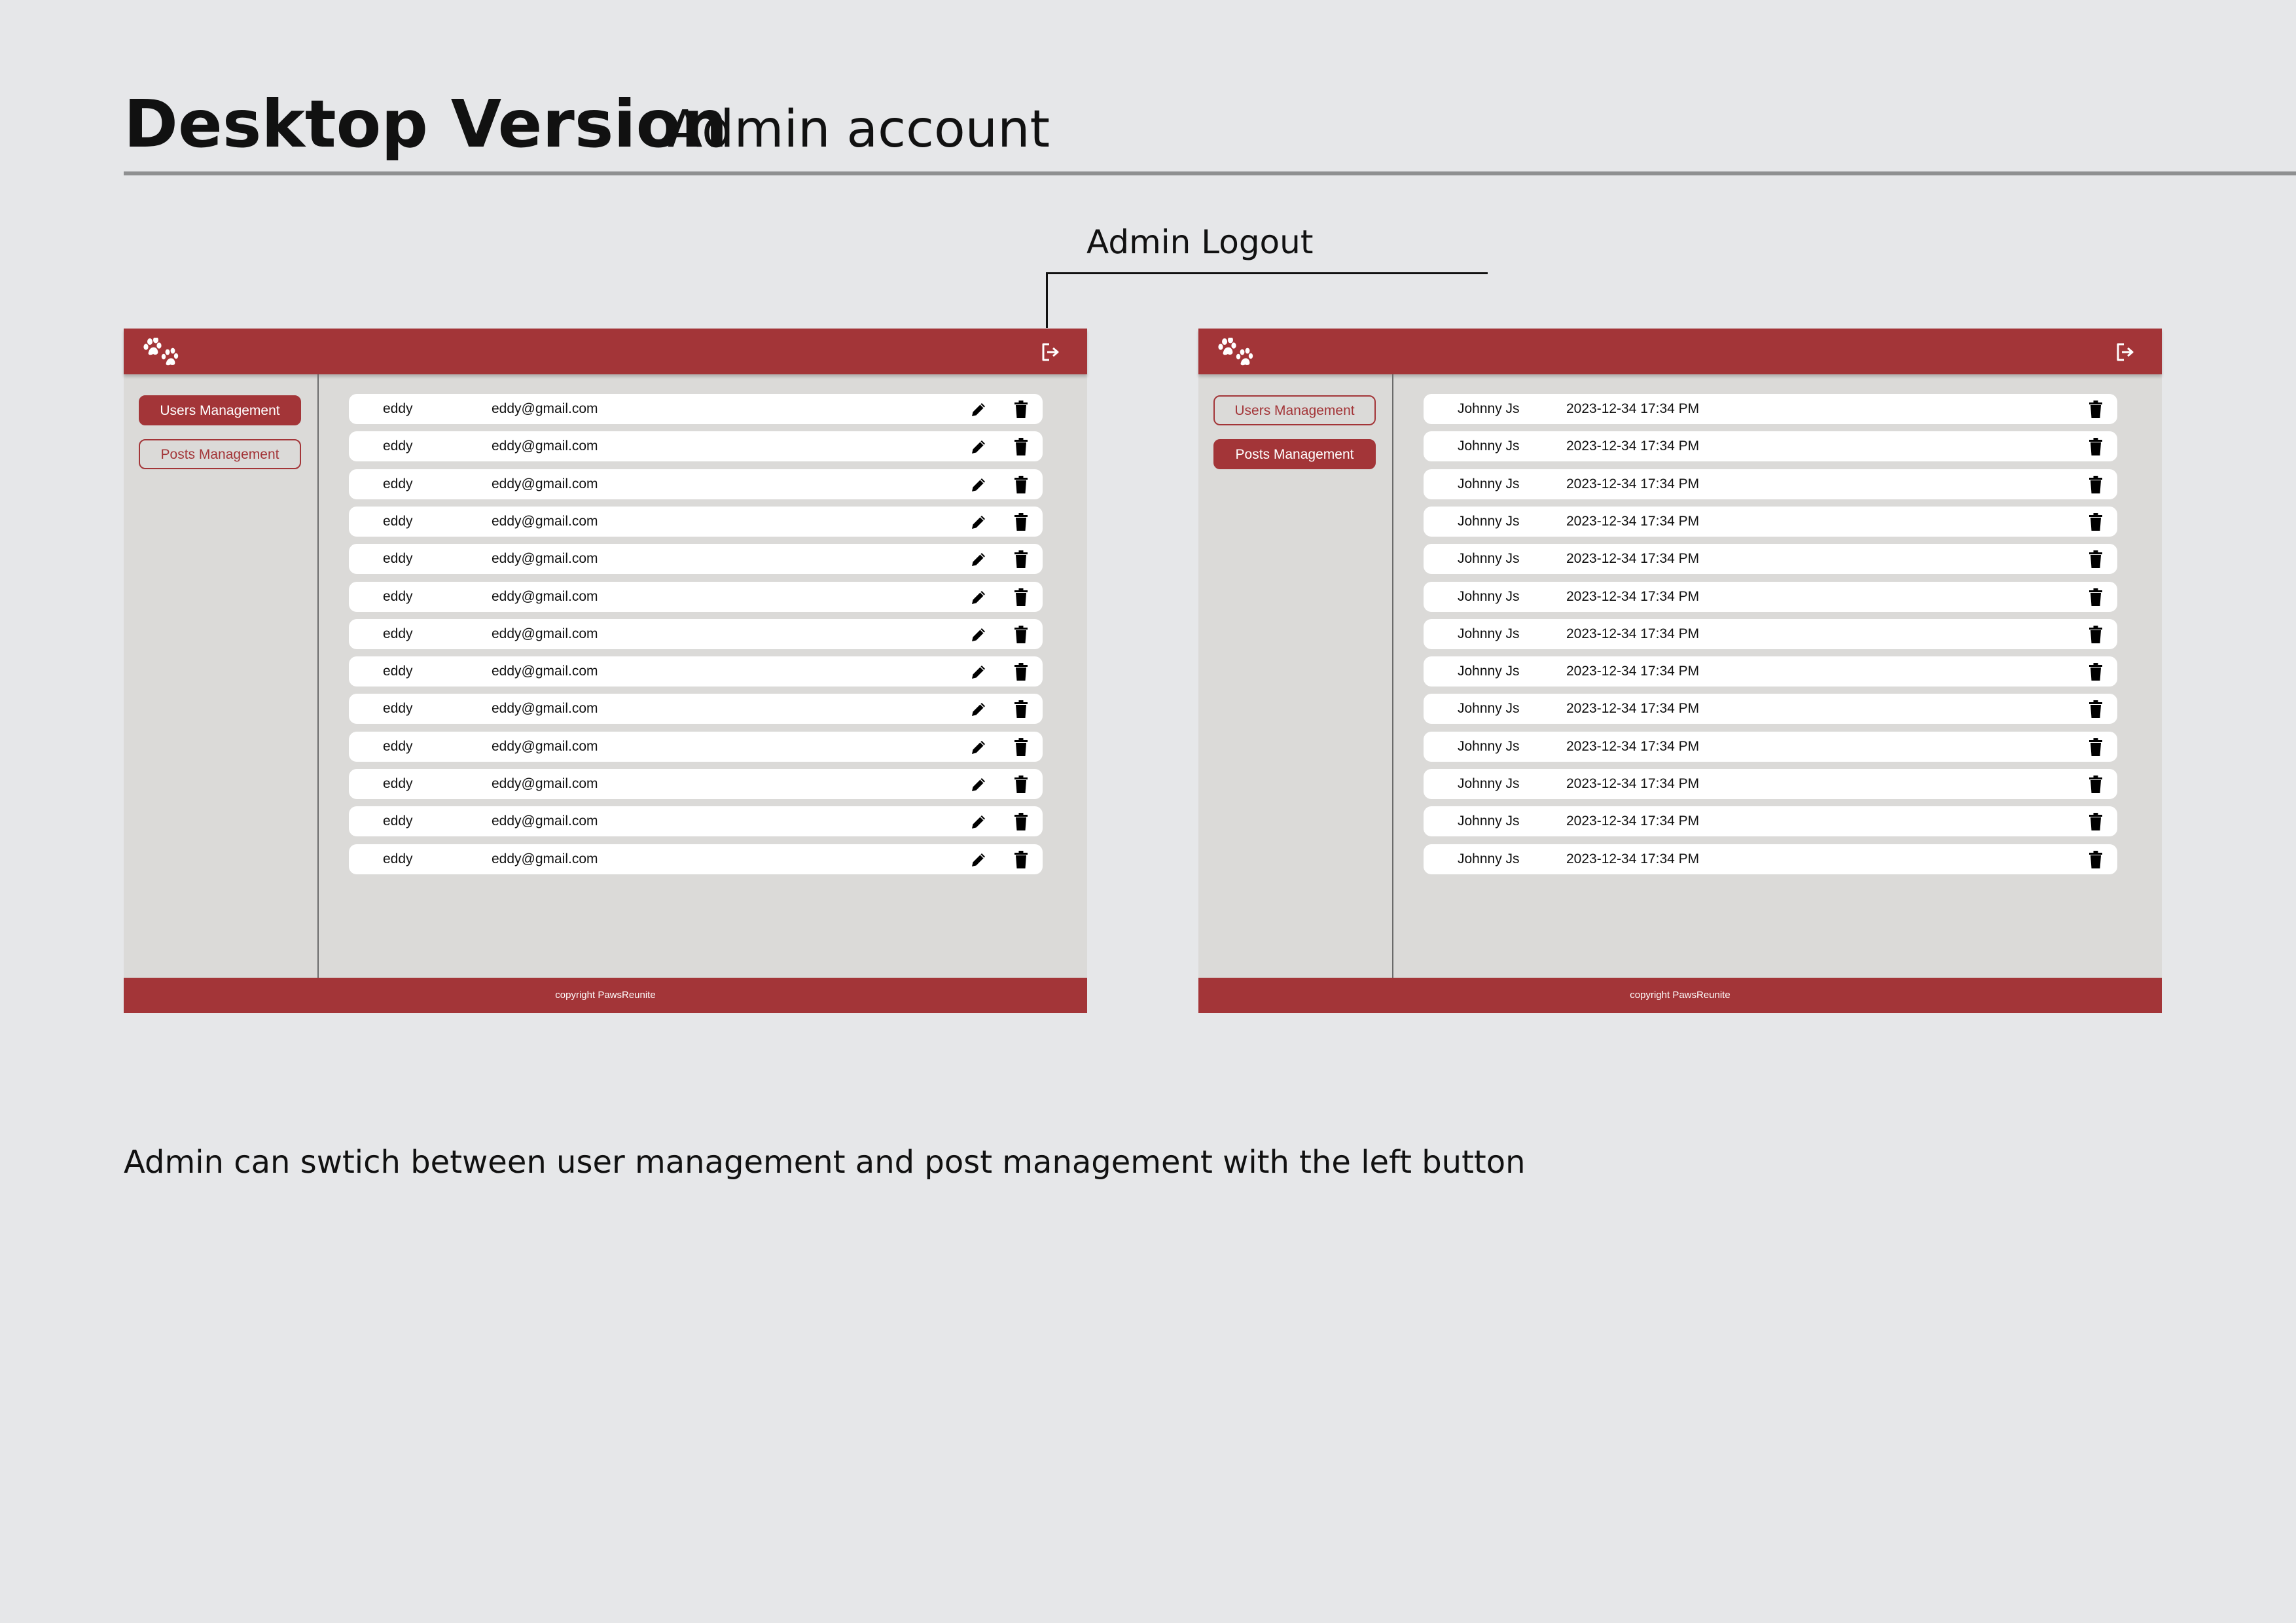  Describe the element at coordinates (318, 676) in the screenshot. I see `sidebar-divider` at that location.